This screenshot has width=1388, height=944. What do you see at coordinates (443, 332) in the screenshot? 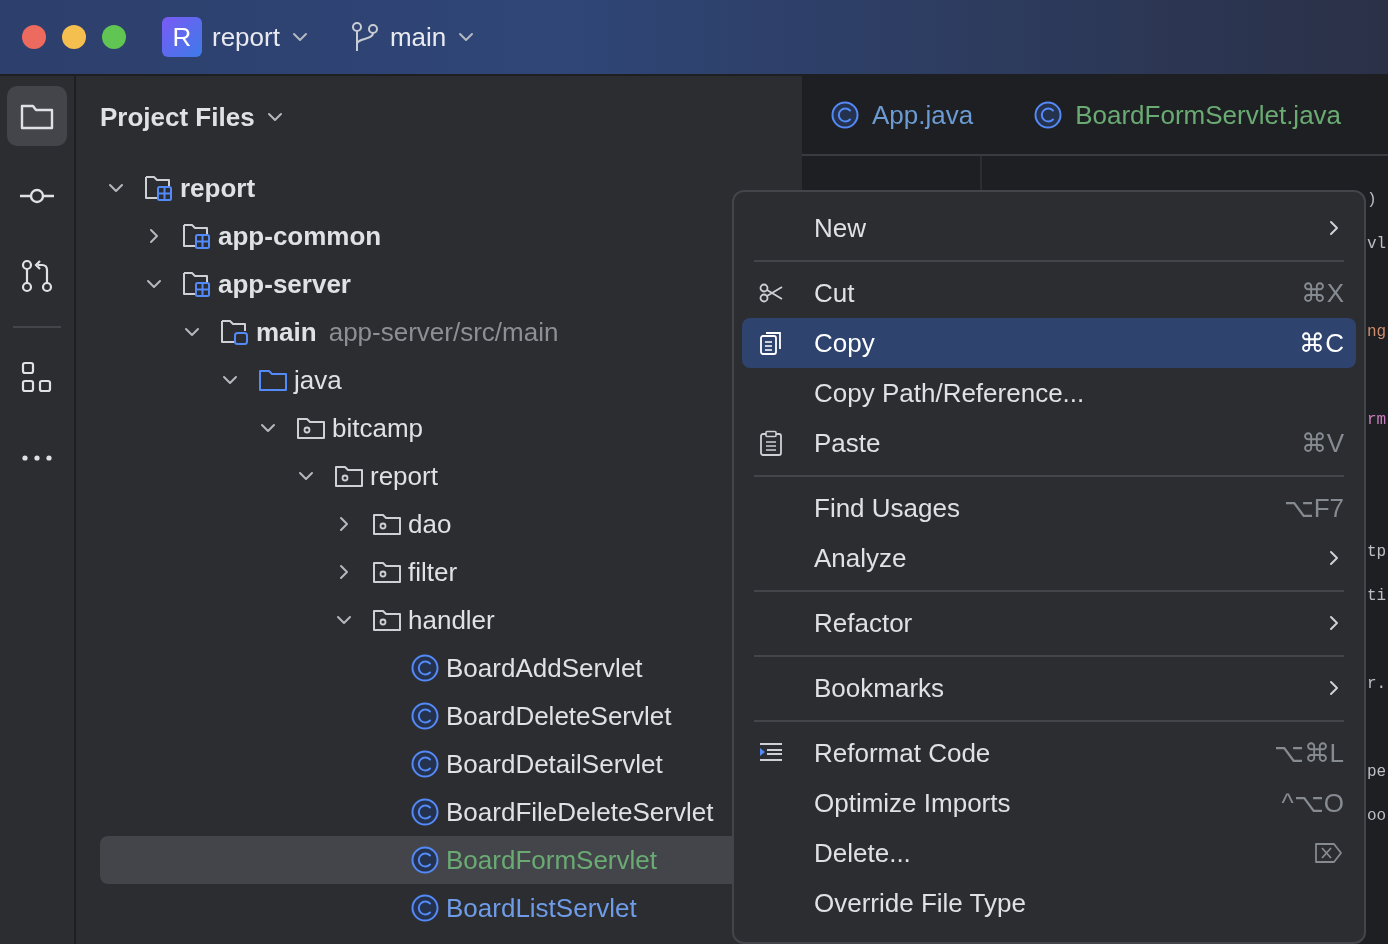
I see `path-hint: app-server/src/main` at bounding box center [443, 332].